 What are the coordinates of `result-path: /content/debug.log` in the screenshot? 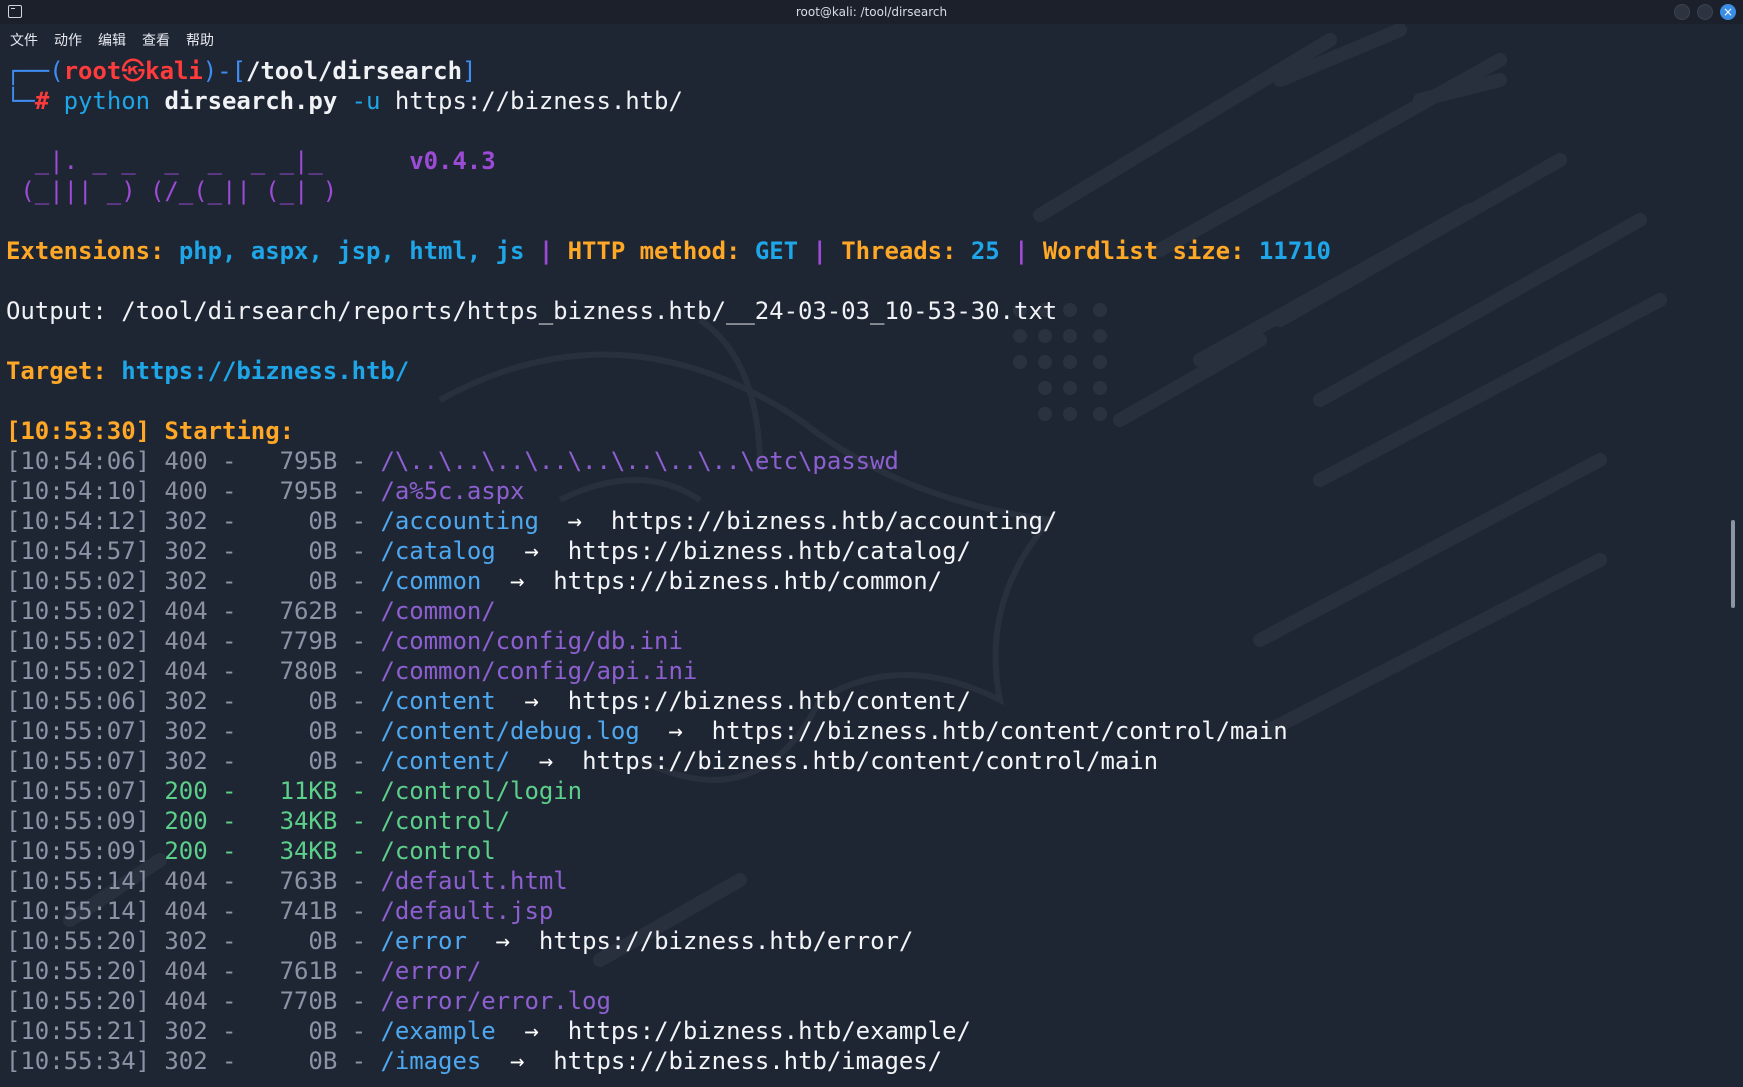 It's located at (510, 731).